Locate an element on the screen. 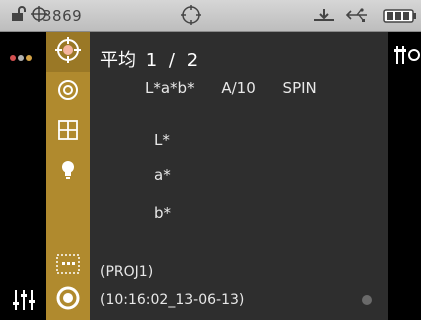 This screenshot has height=320, width=421. sliders-icon is located at coordinates (24, 302).